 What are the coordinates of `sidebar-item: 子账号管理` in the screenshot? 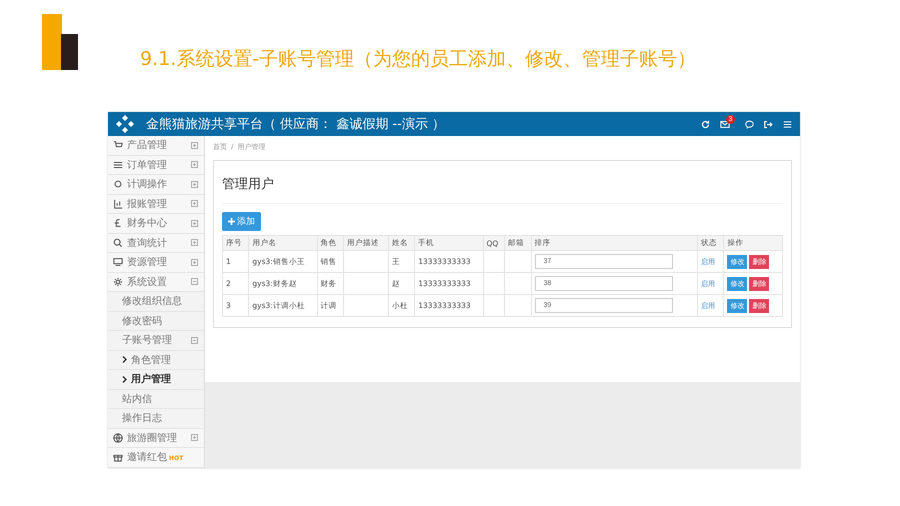 It's located at (156, 340).